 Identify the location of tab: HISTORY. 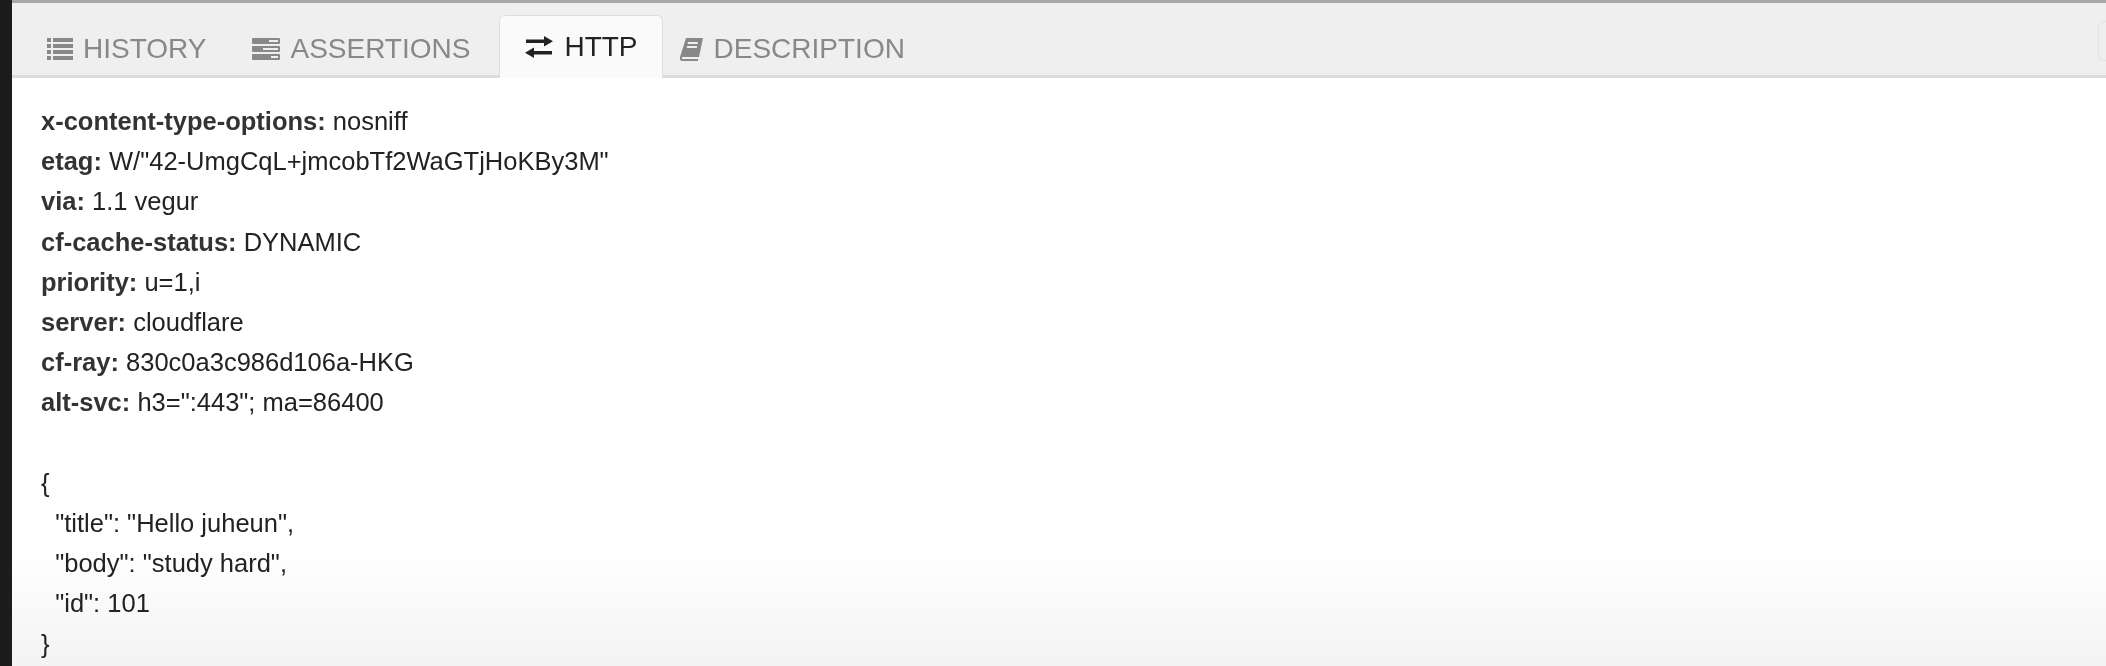
(133, 48).